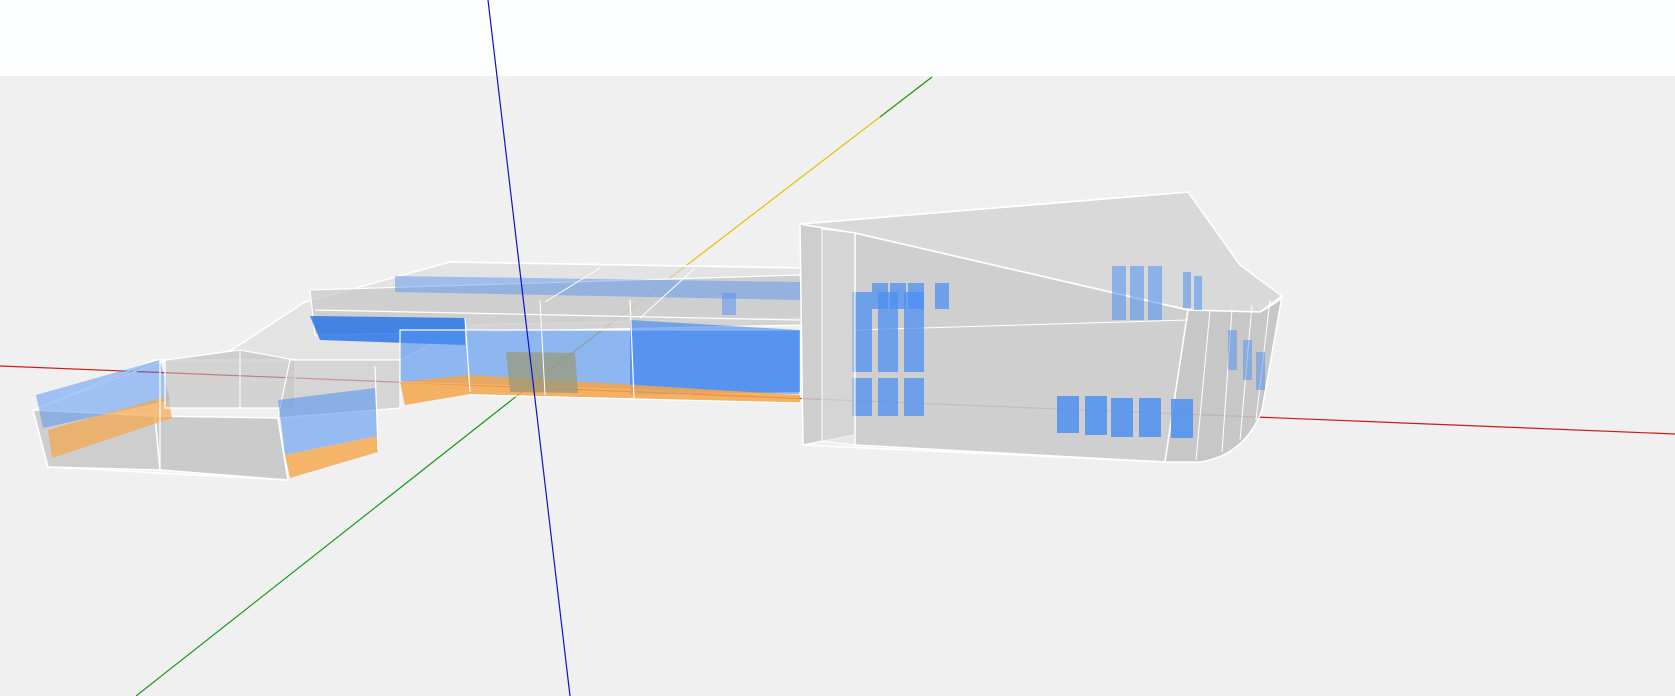 The width and height of the screenshot is (1675, 696). I want to click on left-room-box, so click(230, 379).